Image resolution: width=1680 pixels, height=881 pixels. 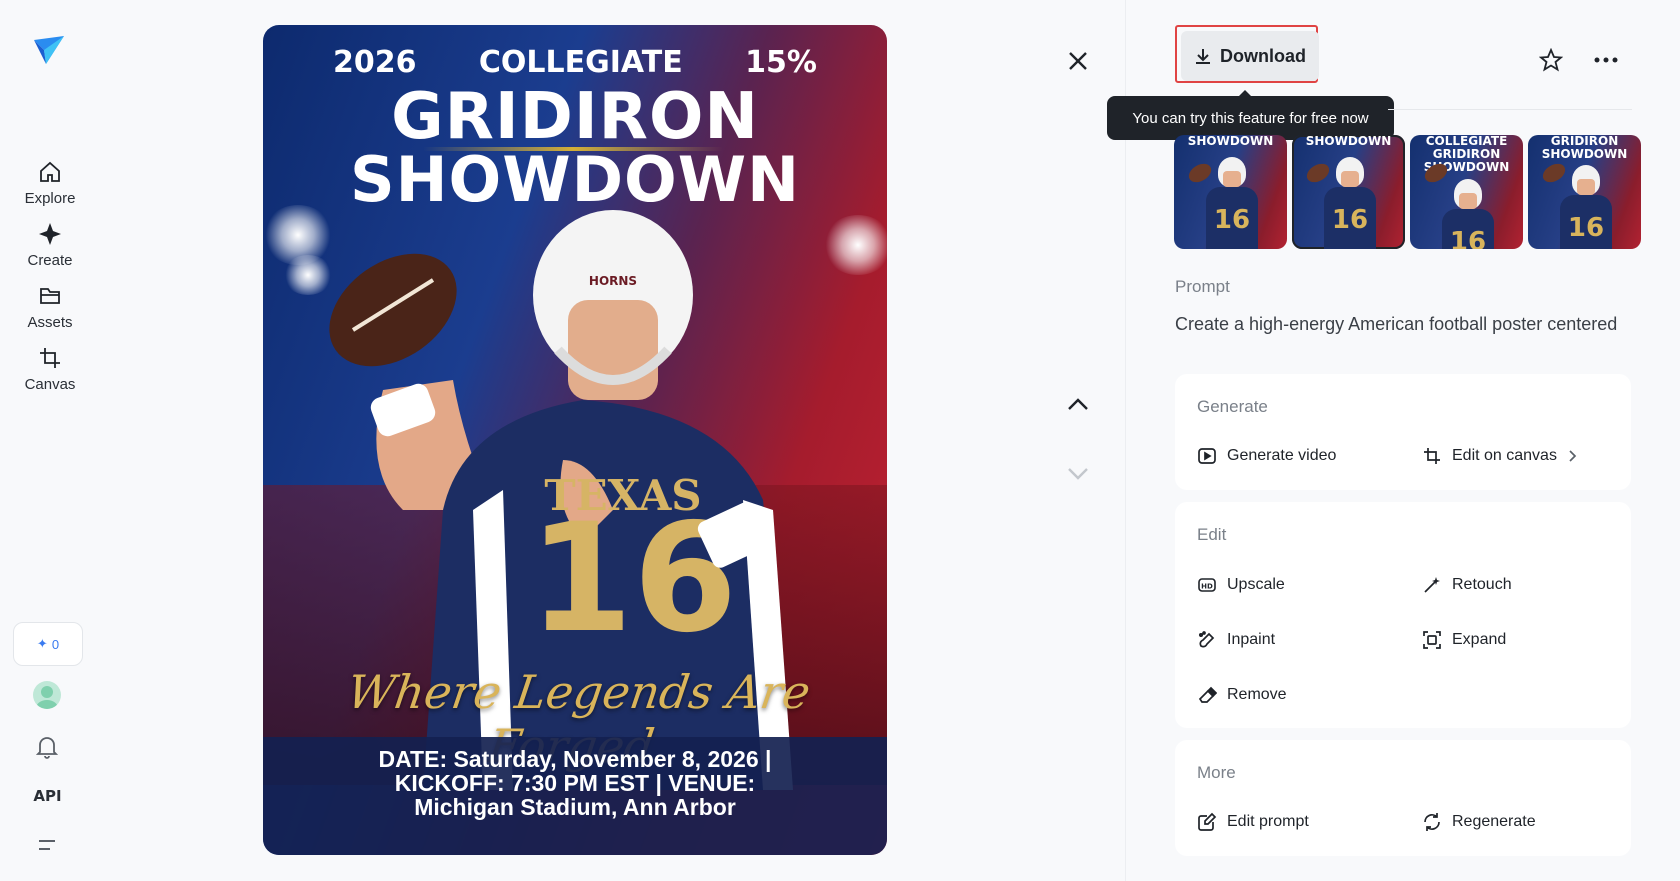 I want to click on sidebar-item-label: Create, so click(x=50, y=260).